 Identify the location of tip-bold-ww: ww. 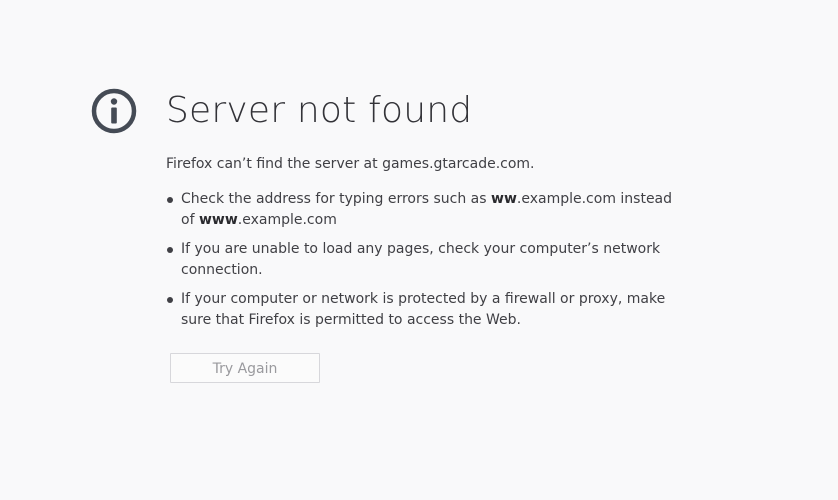
(504, 199).